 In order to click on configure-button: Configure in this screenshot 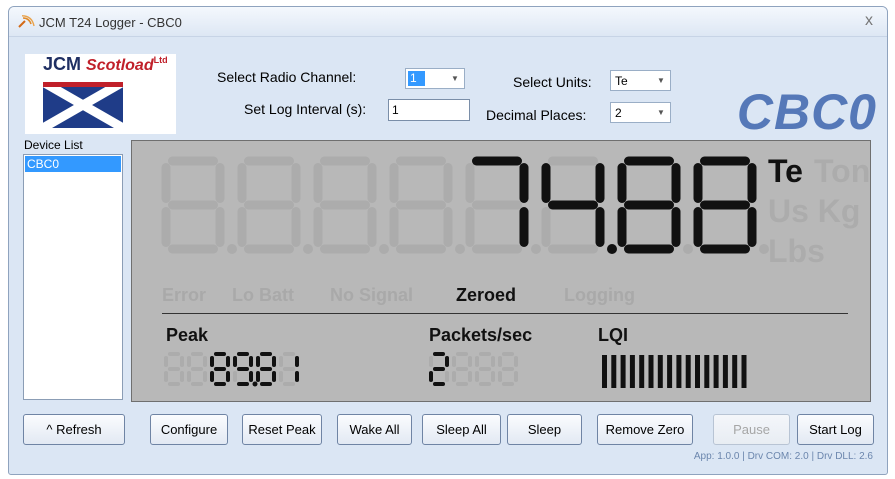, I will do `click(189, 429)`.